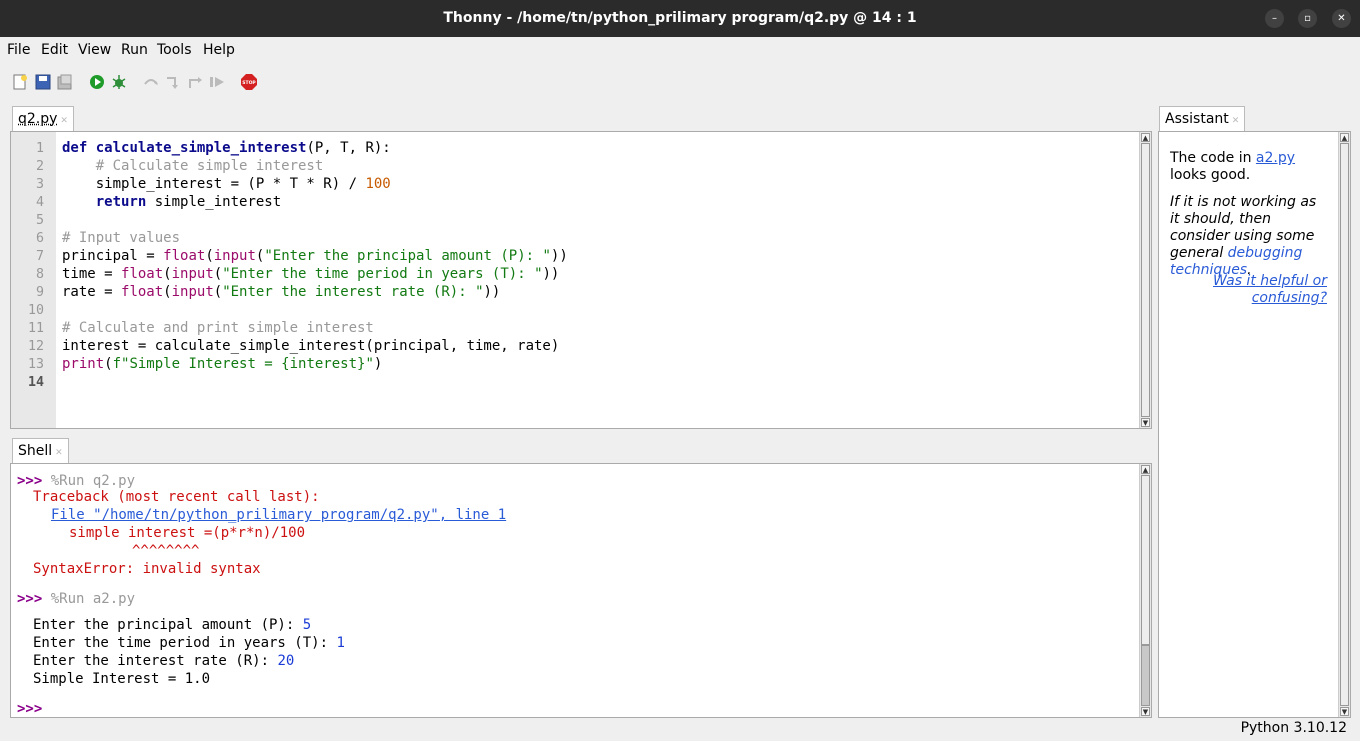 This screenshot has width=1360, height=741. Describe the element at coordinates (35, 382) in the screenshot. I see `line-number: 14` at that location.